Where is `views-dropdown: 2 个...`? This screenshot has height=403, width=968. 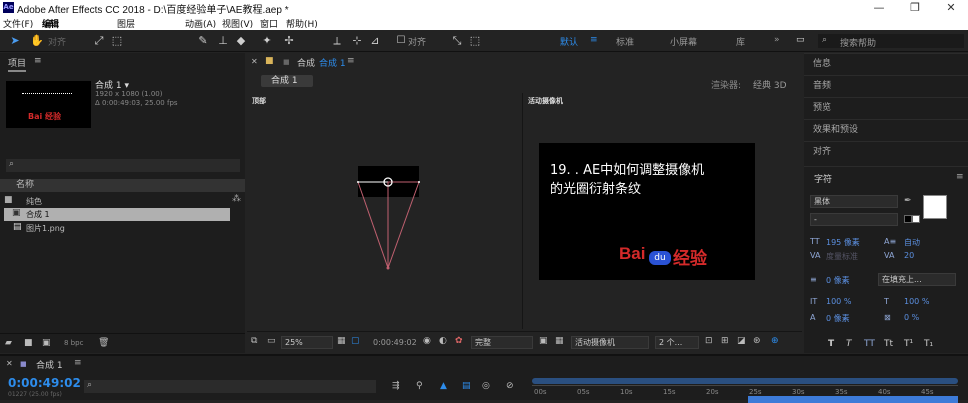 views-dropdown: 2 个... is located at coordinates (677, 342).